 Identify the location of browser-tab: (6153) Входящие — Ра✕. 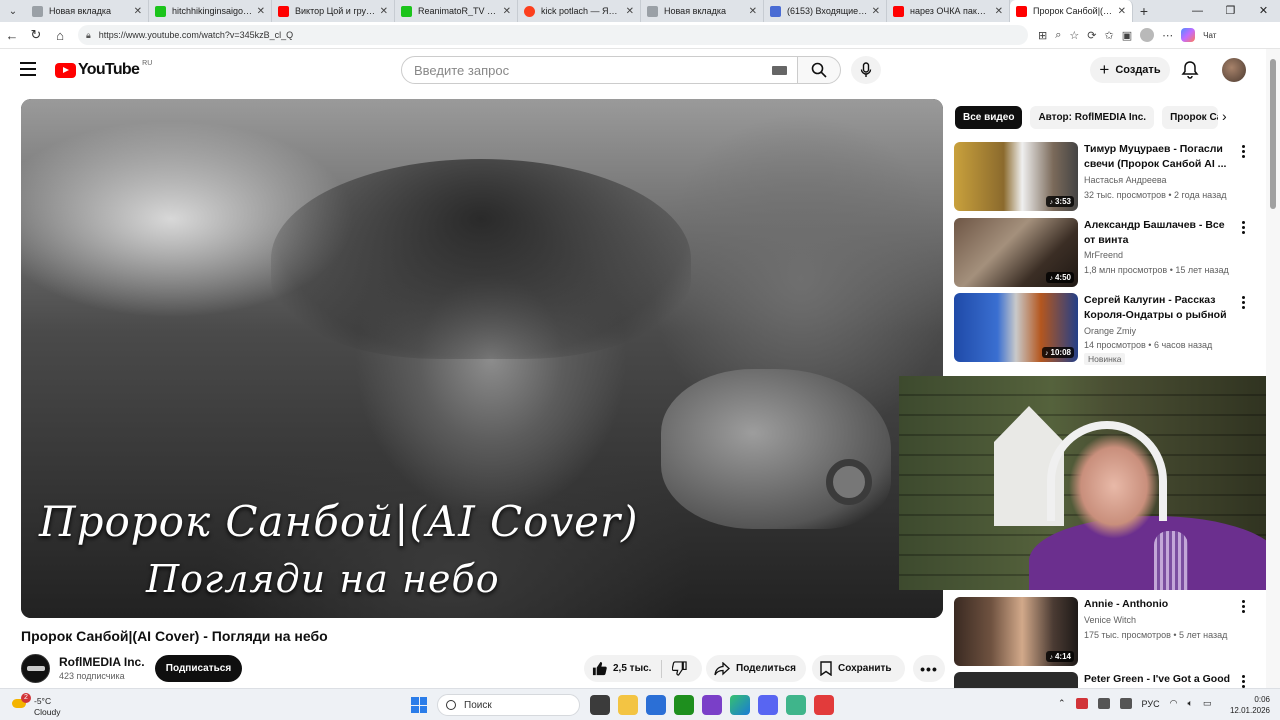
(825, 11).